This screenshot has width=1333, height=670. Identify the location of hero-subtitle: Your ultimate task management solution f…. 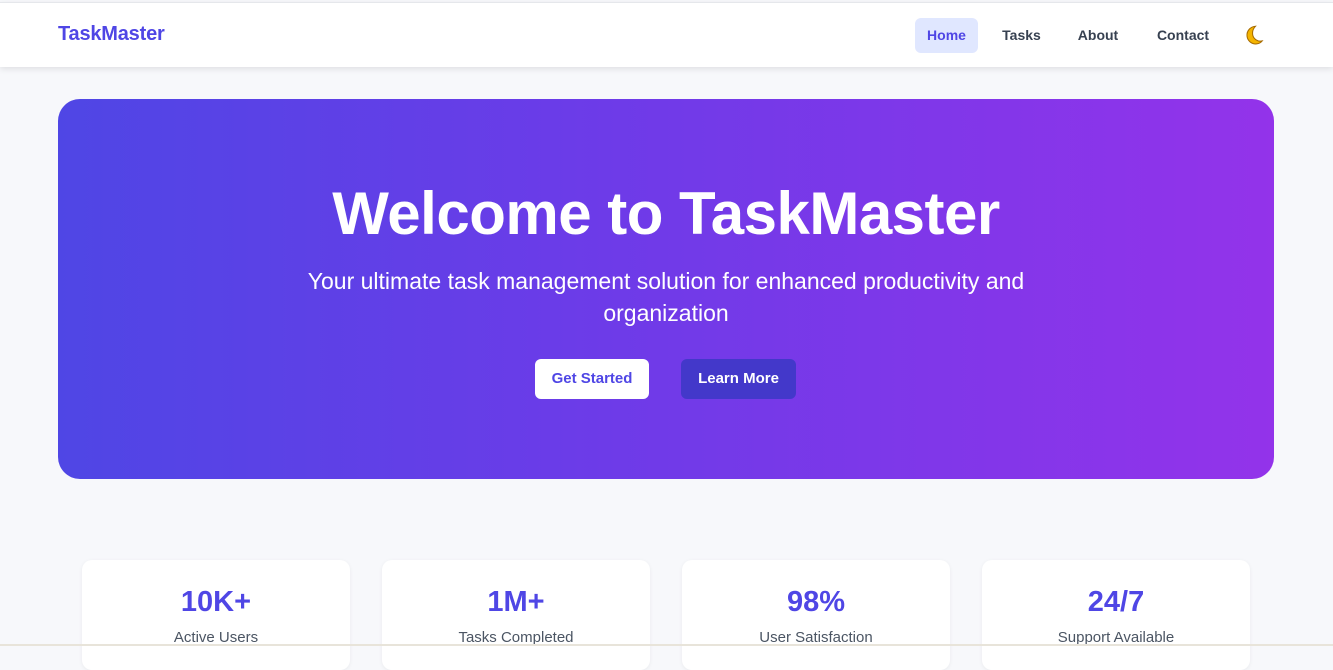
(666, 297).